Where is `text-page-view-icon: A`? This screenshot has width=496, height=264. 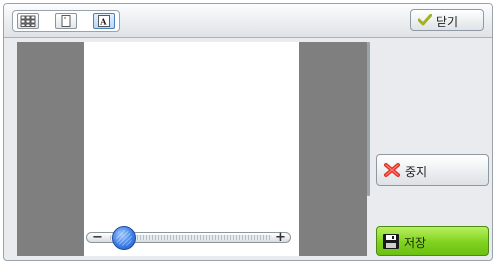
text-page-view-icon: A is located at coordinates (104, 21).